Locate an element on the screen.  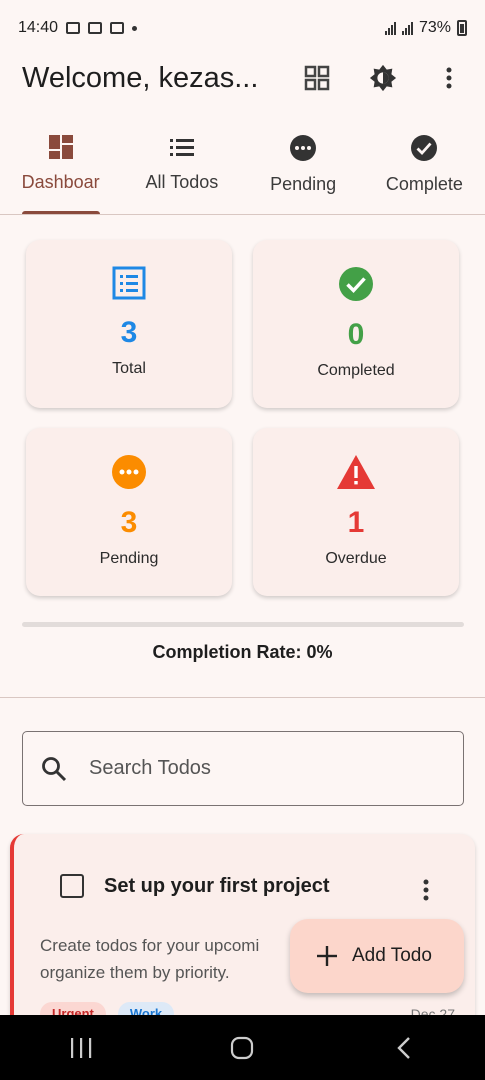
todo-more-button is located at coordinates (426, 890).